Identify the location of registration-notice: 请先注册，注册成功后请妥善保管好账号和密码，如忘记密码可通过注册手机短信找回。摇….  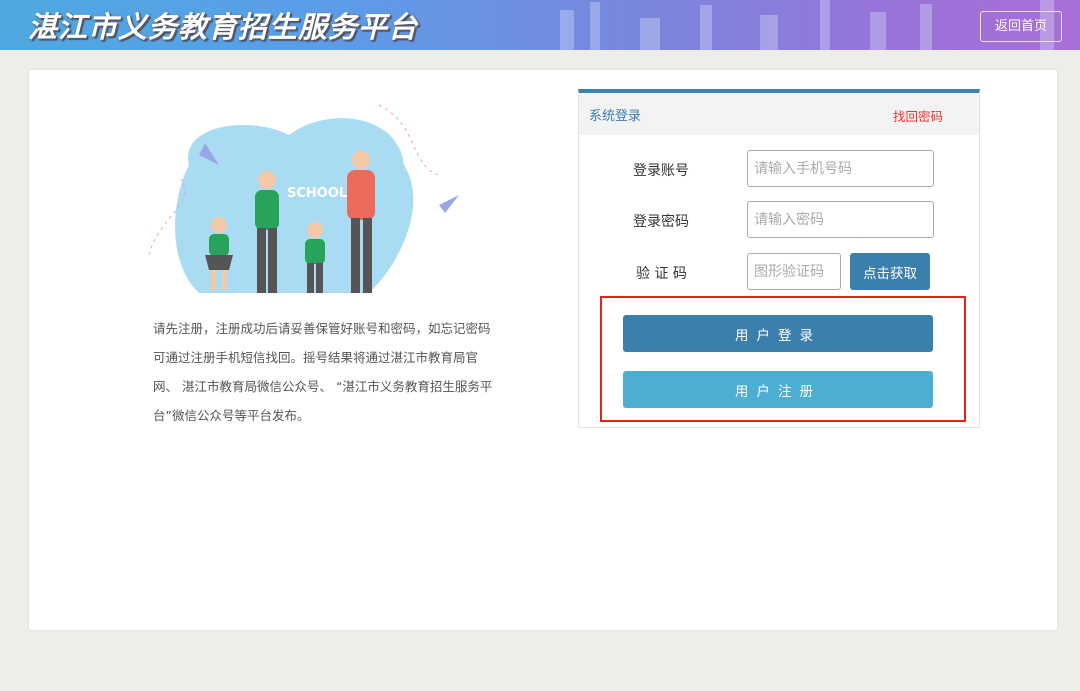
(323, 372).